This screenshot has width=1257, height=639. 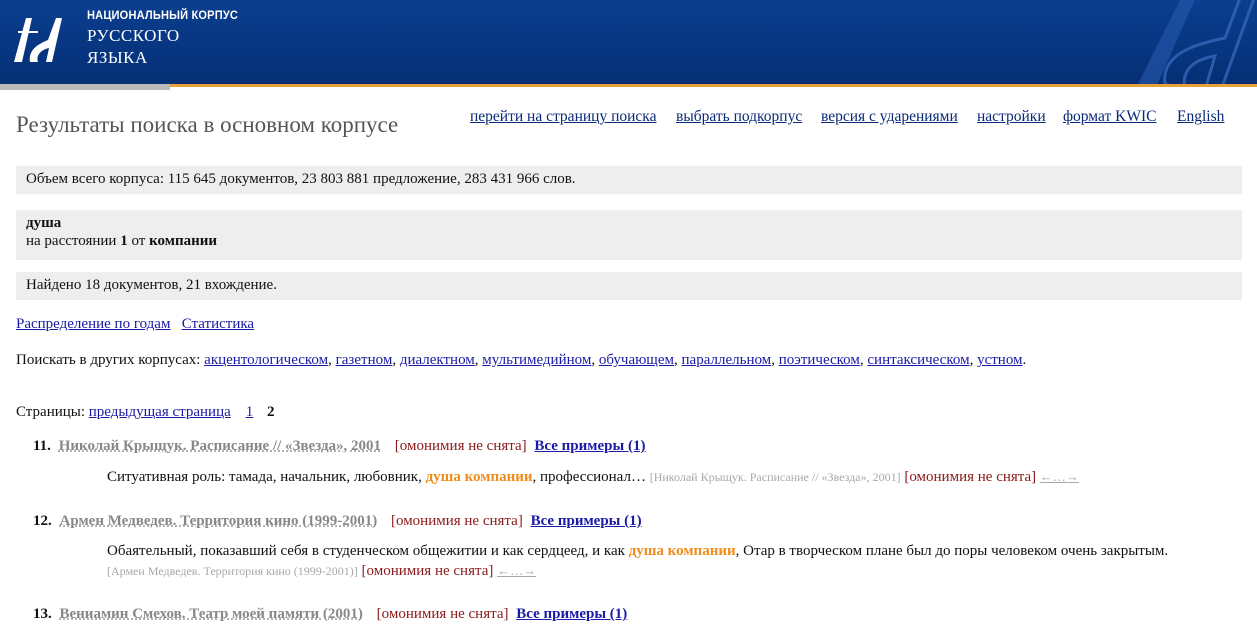 I want to click on logo-text-line3: ЯЗЫКА, so click(x=117, y=57).